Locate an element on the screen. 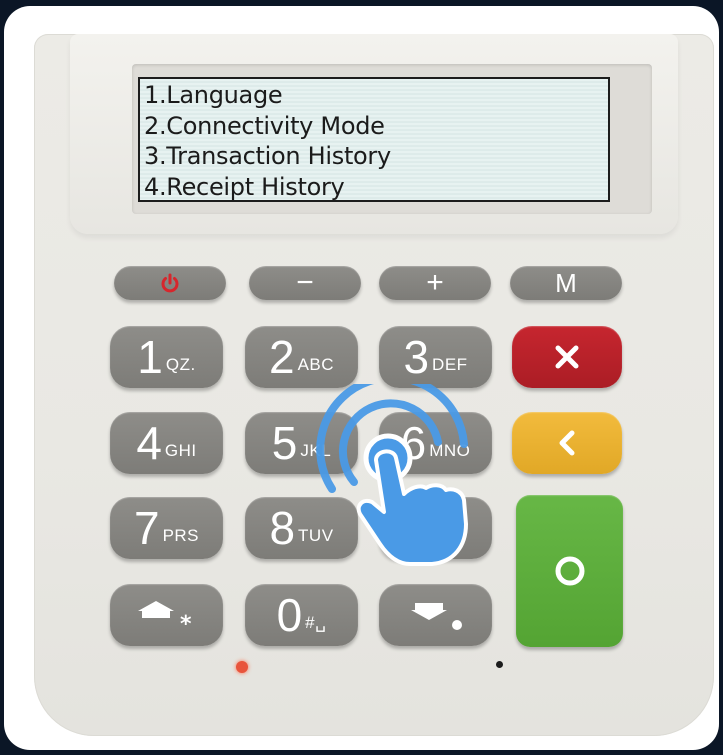  back-button is located at coordinates (567, 443).